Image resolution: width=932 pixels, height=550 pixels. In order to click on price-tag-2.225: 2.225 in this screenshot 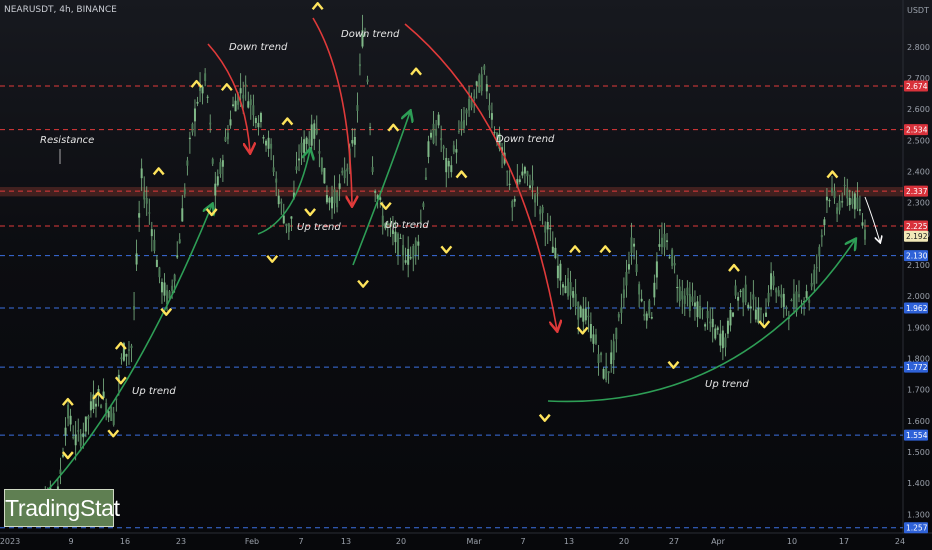, I will do `click(916, 226)`.